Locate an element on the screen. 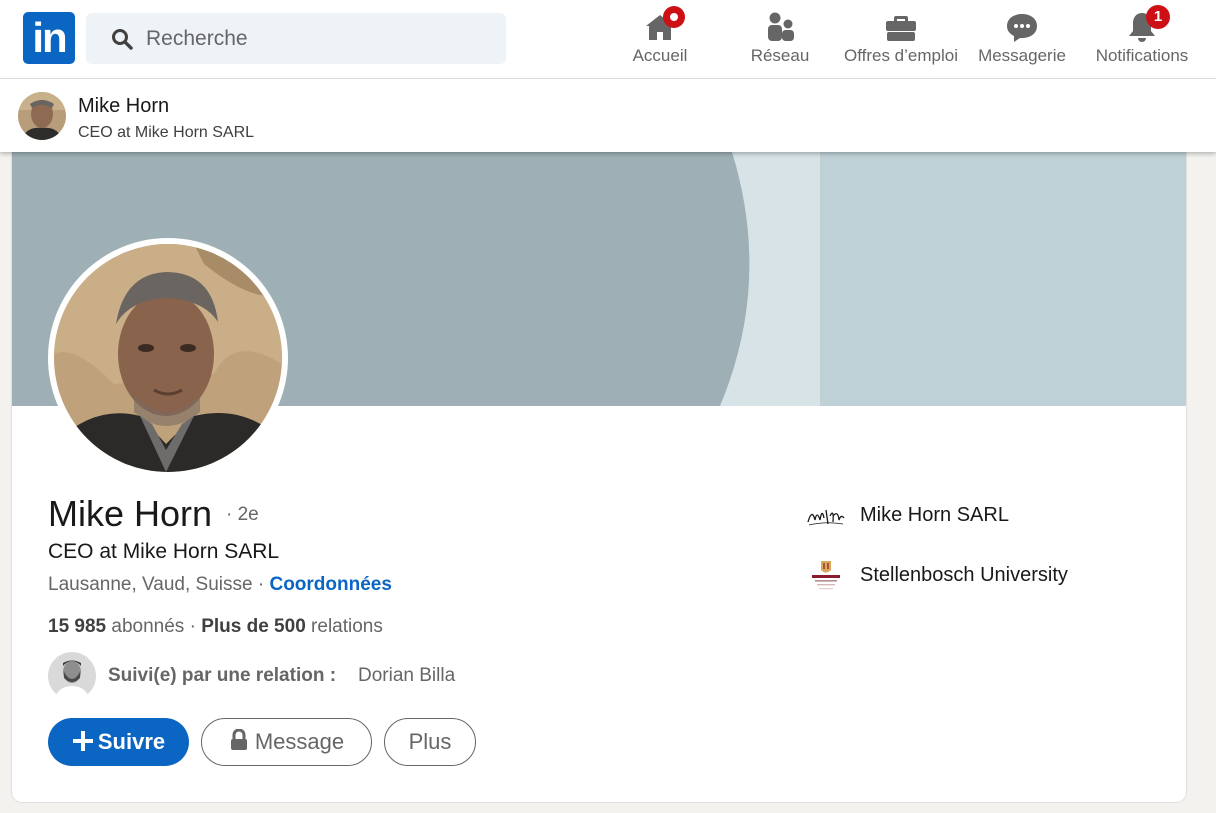 The image size is (1216, 813). network-icon is located at coordinates (781, 26).